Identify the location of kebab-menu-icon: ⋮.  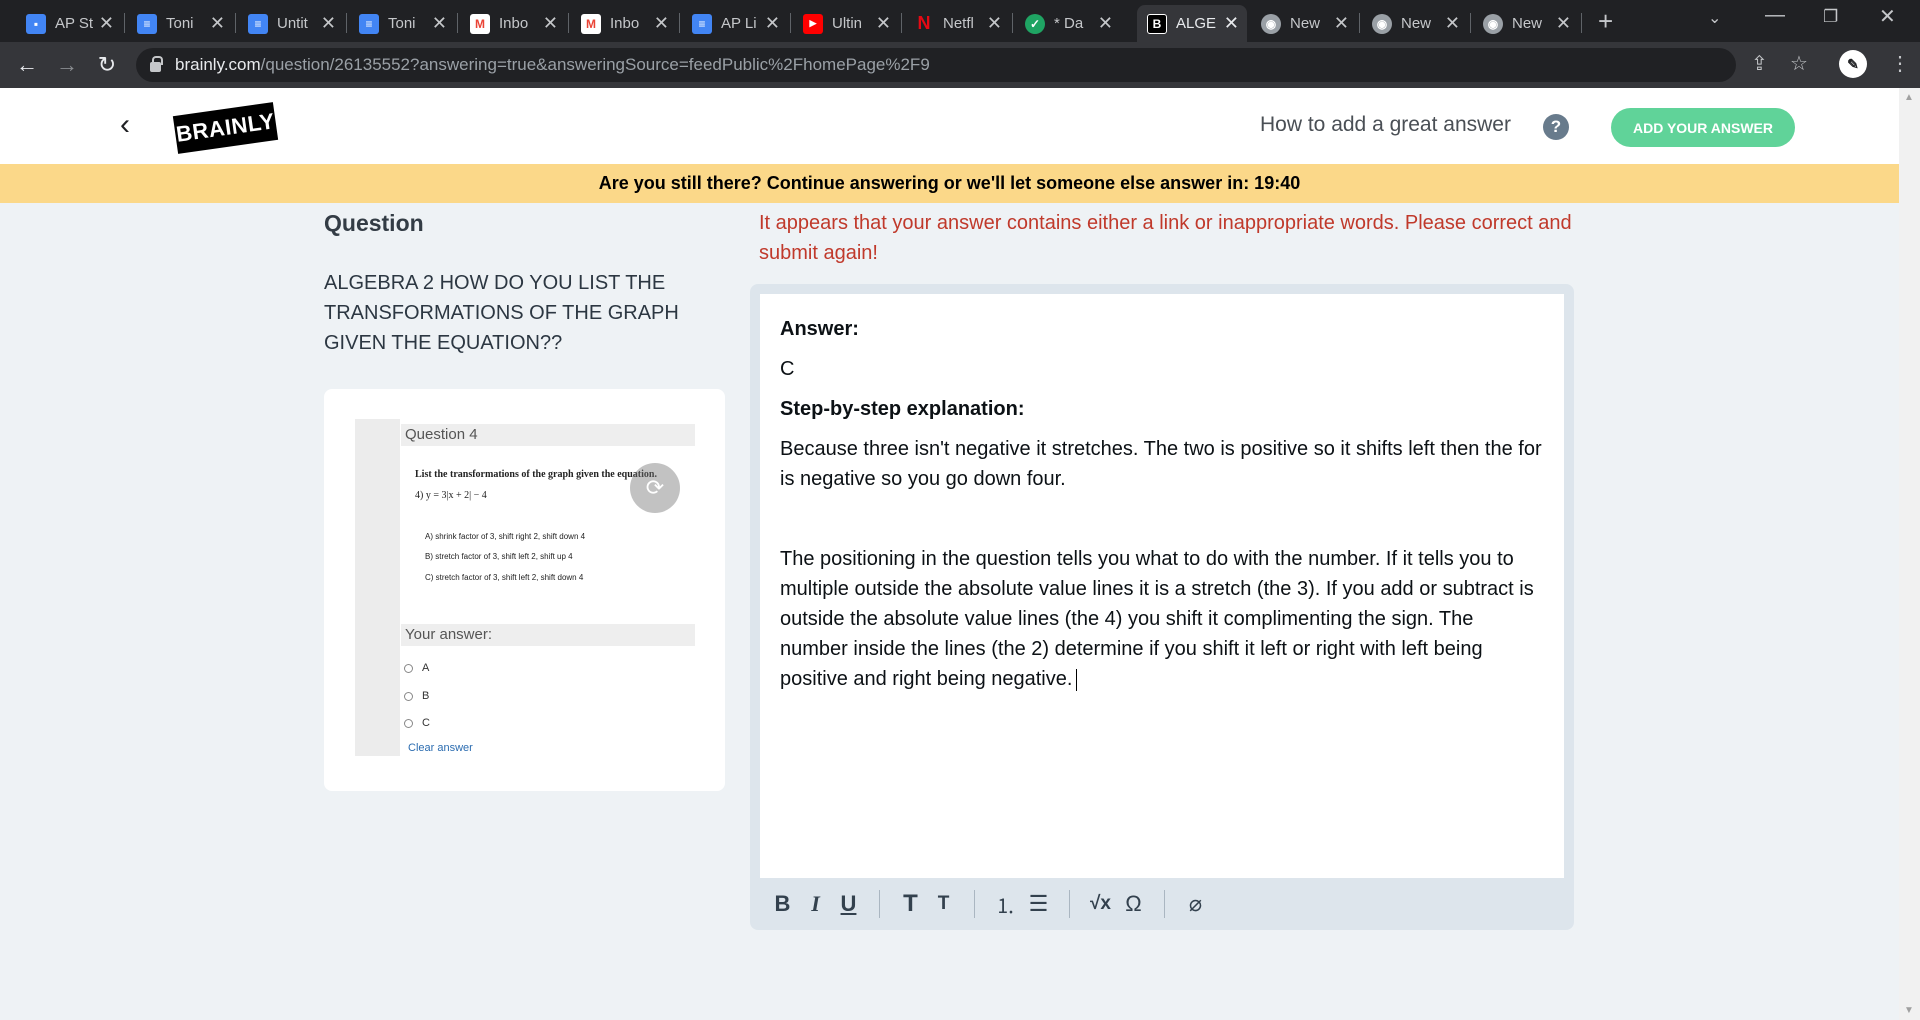
(1900, 63).